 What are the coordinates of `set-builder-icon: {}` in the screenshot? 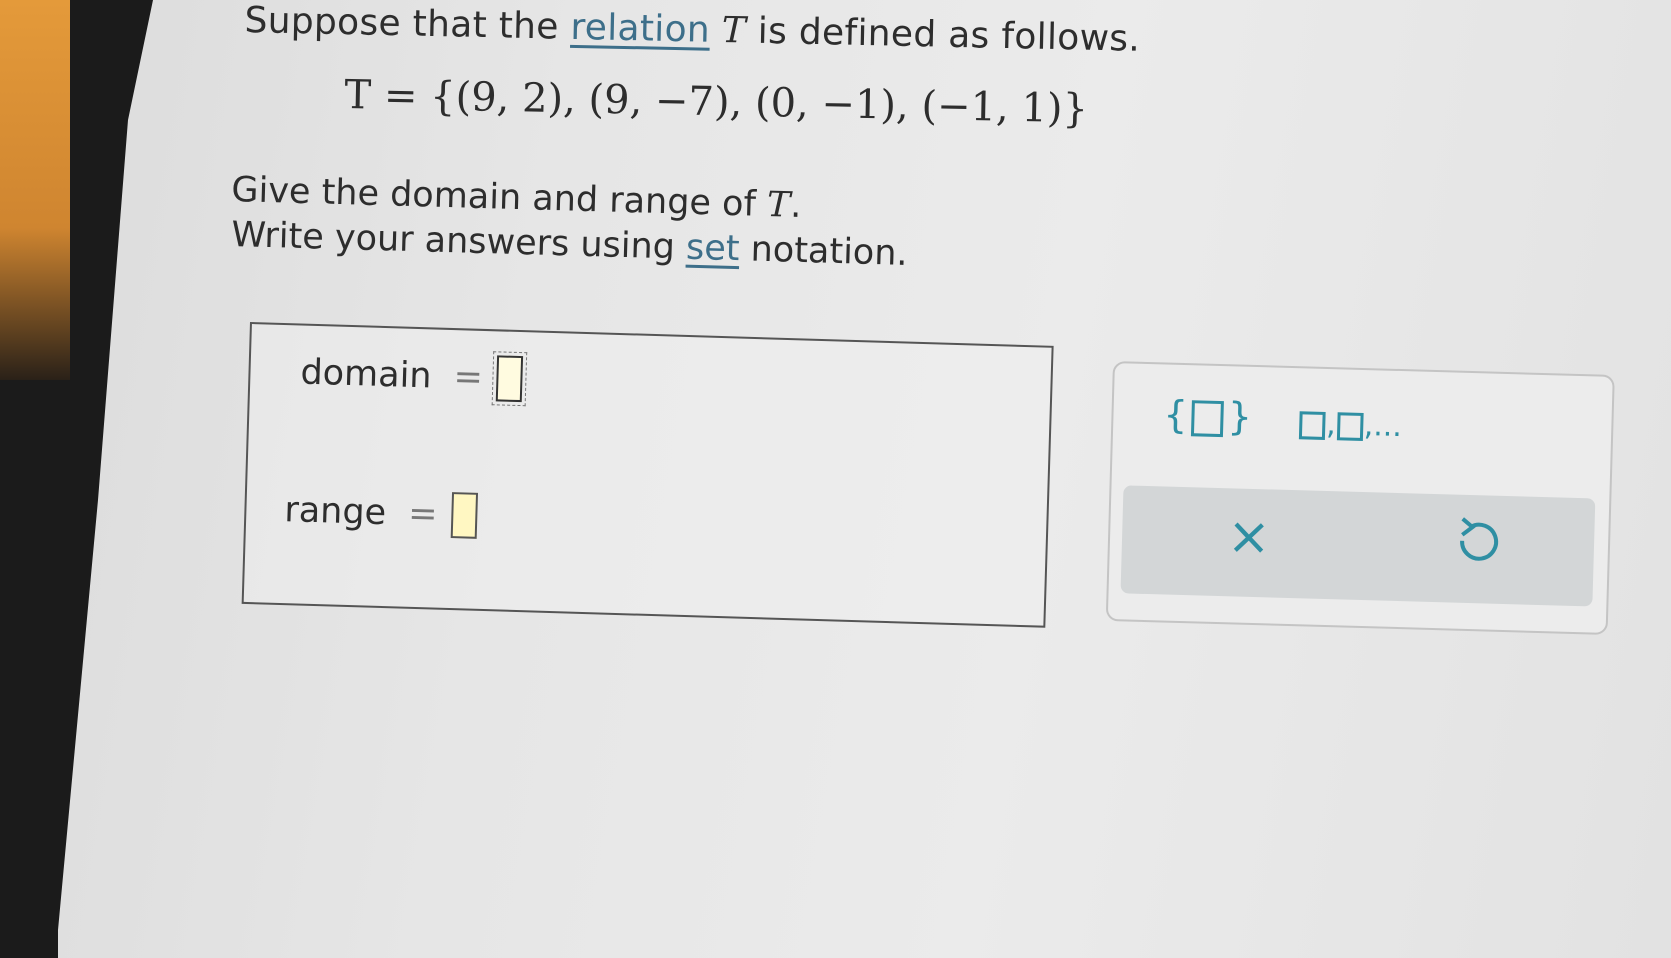 It's located at (1208, 415).